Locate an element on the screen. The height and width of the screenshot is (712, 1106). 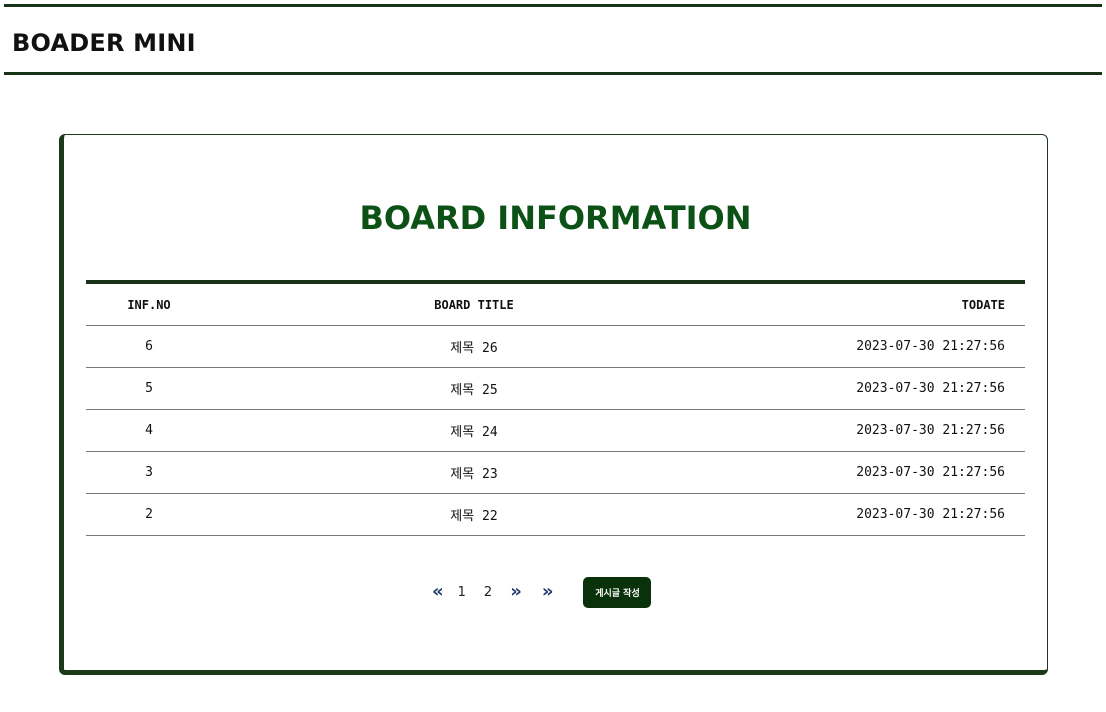
table-row: 3 제목 23 2023-07-30 21:27:56 is located at coordinates (555, 472).